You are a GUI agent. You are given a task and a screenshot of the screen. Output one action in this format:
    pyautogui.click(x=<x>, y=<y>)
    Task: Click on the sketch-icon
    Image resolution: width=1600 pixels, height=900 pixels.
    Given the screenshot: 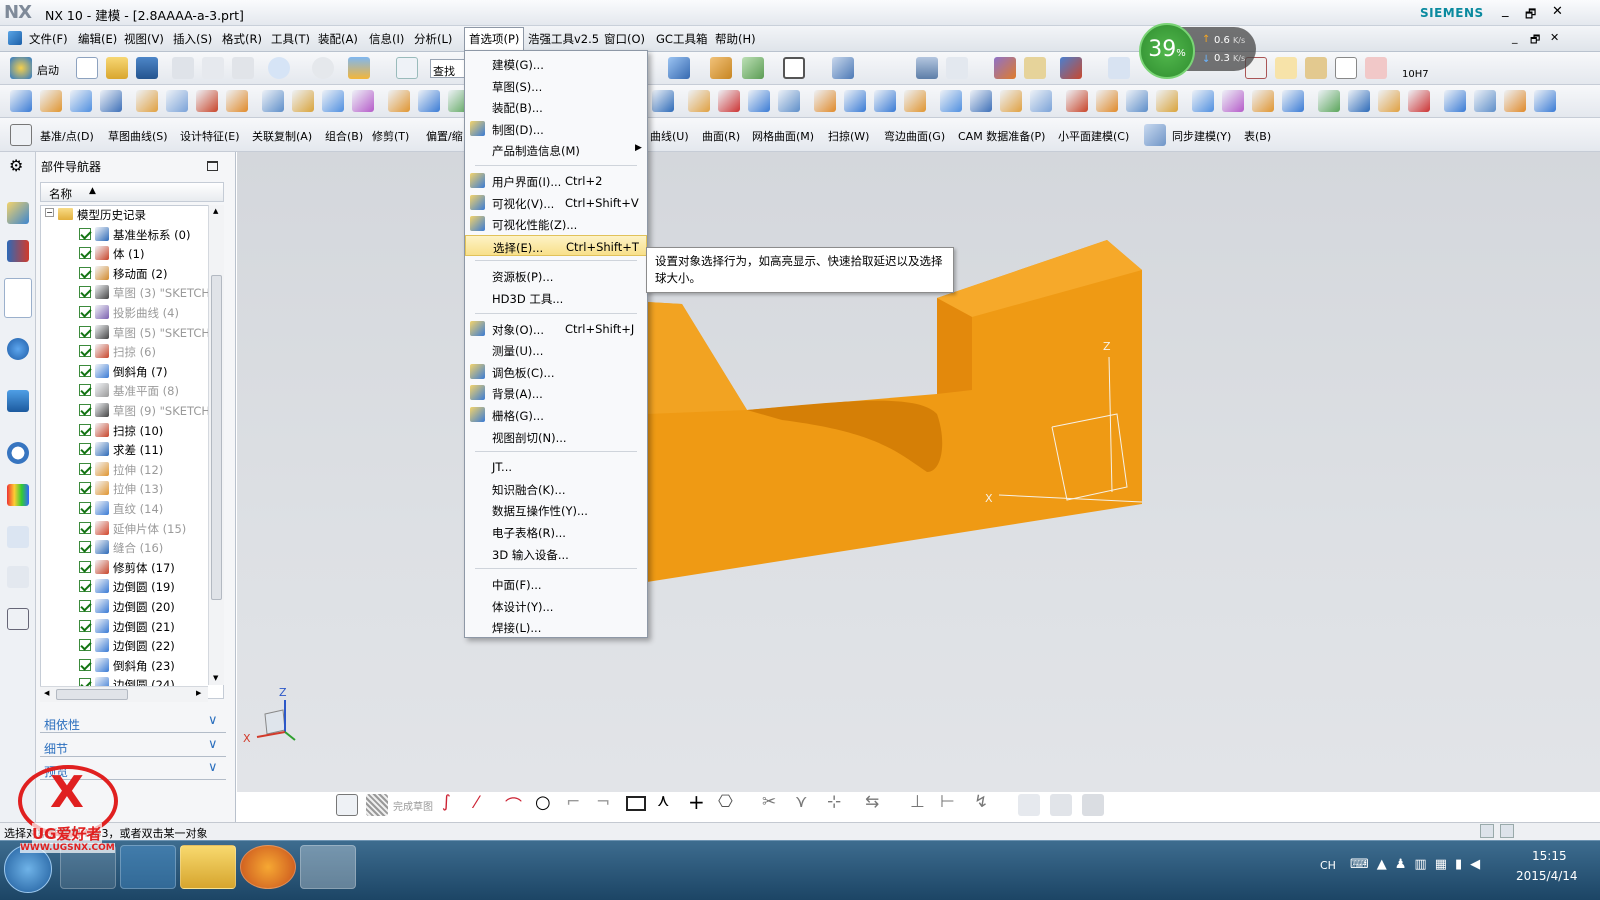 What is the action you would take?
    pyautogui.click(x=347, y=805)
    